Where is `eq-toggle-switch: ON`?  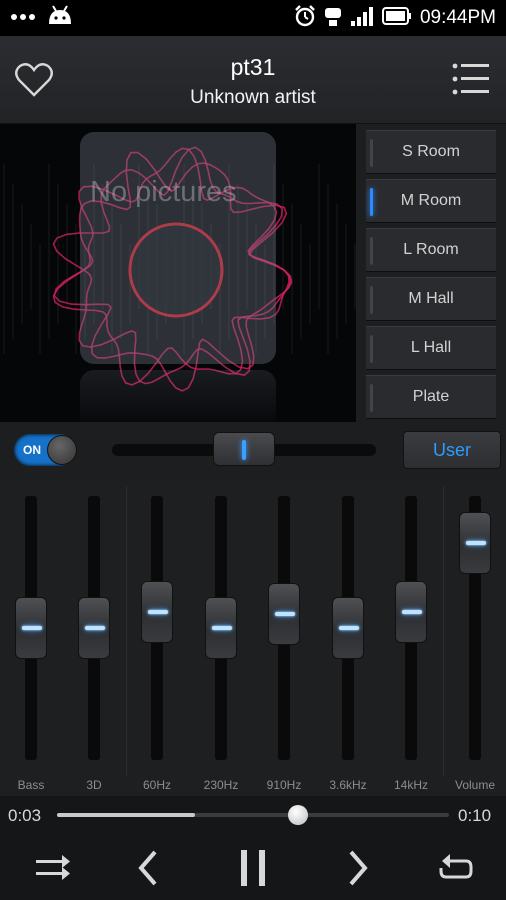 eq-toggle-switch: ON is located at coordinates (45, 450).